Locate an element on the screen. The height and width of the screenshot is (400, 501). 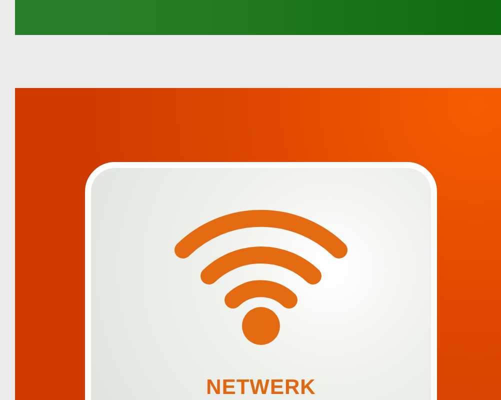
tile-label: NETWERK is located at coordinates (261, 388).